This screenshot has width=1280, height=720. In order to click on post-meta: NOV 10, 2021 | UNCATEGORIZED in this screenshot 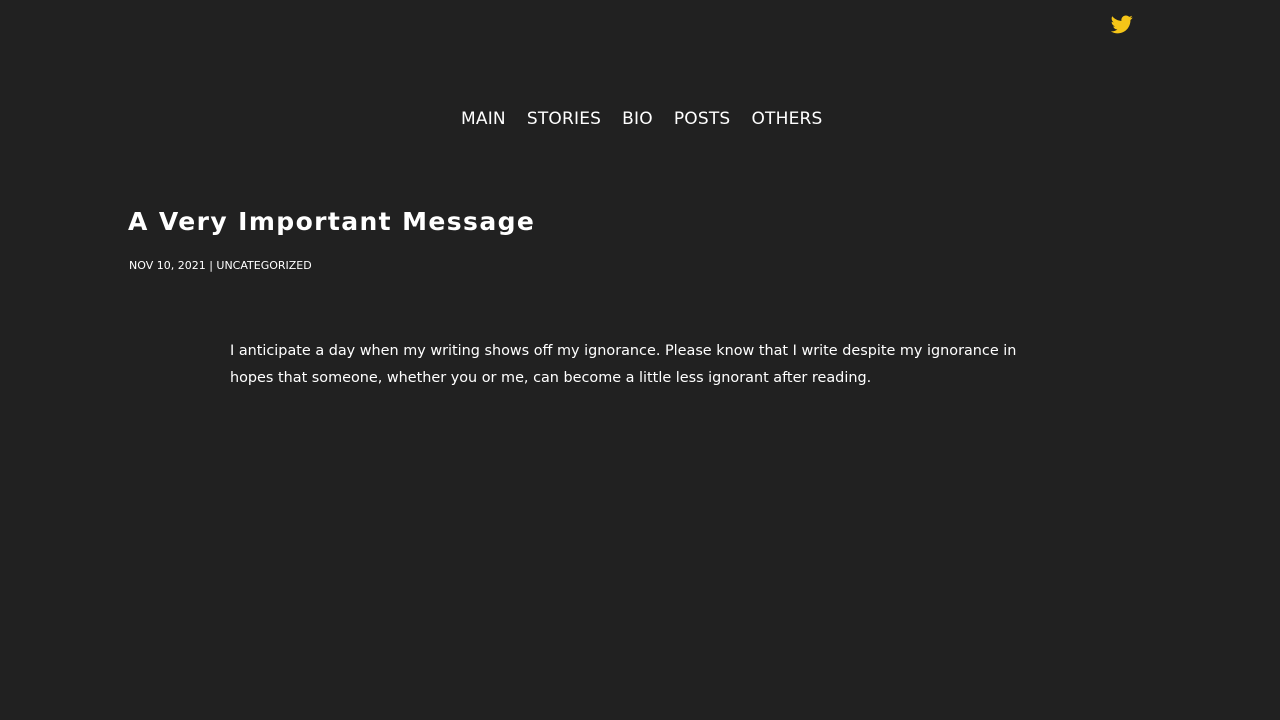, I will do `click(220, 266)`.